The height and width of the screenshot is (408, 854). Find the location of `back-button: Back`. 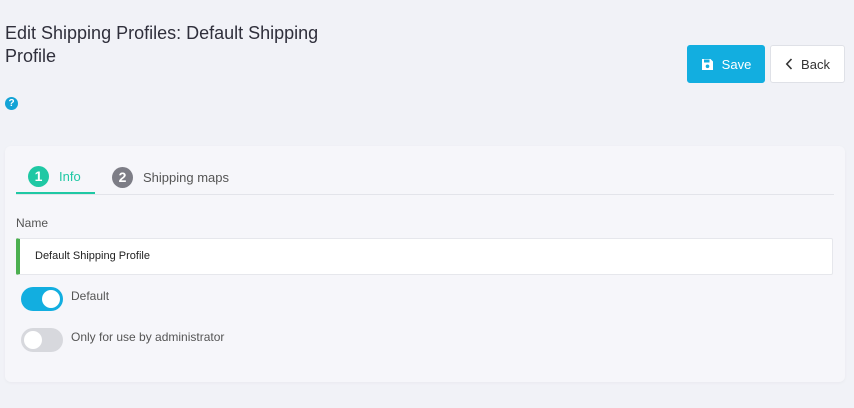

back-button: Back is located at coordinates (807, 64).